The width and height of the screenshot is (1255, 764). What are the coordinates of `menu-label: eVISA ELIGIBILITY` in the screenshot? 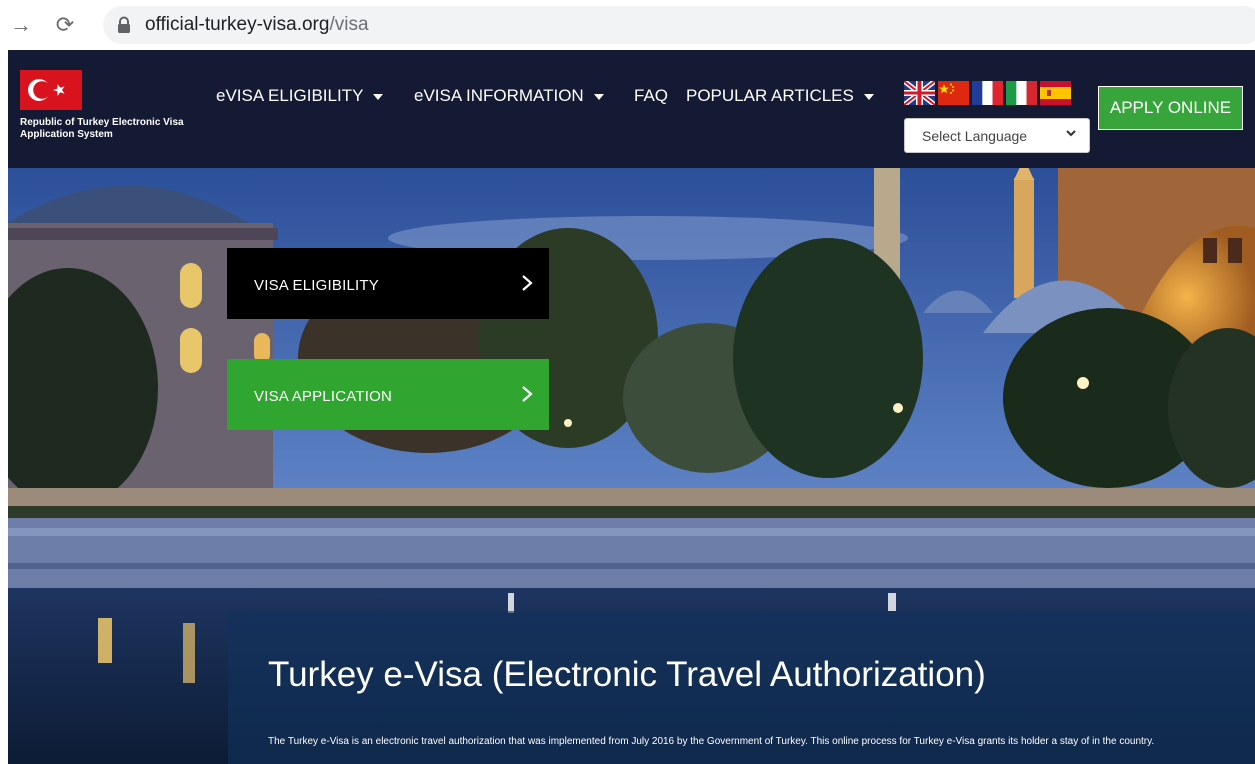 It's located at (290, 95).